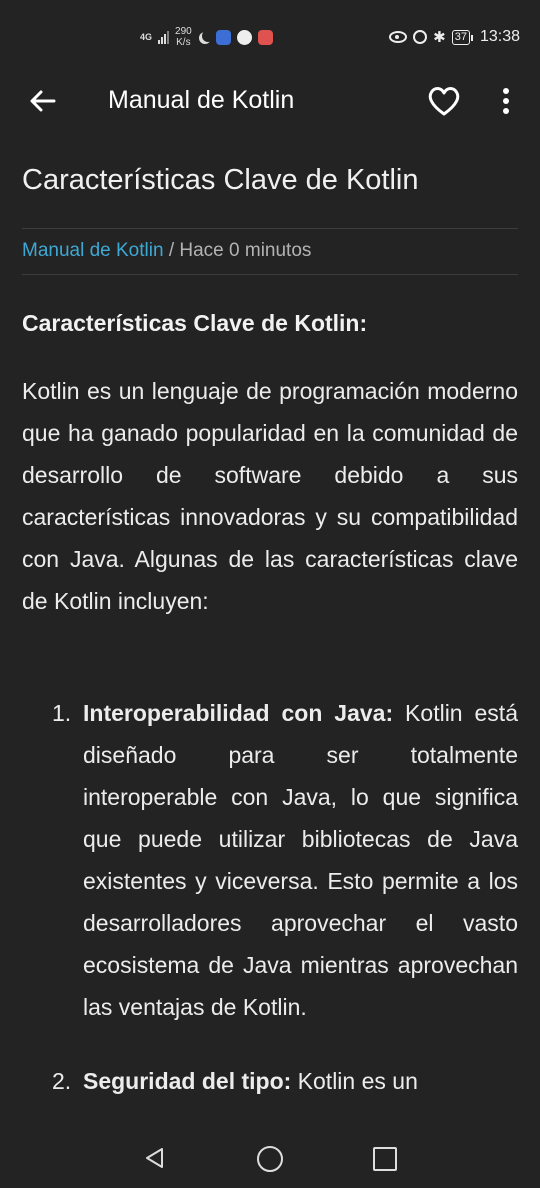 The height and width of the screenshot is (1188, 540). I want to click on app-bar: Manual de Kotlin, so click(270, 102).